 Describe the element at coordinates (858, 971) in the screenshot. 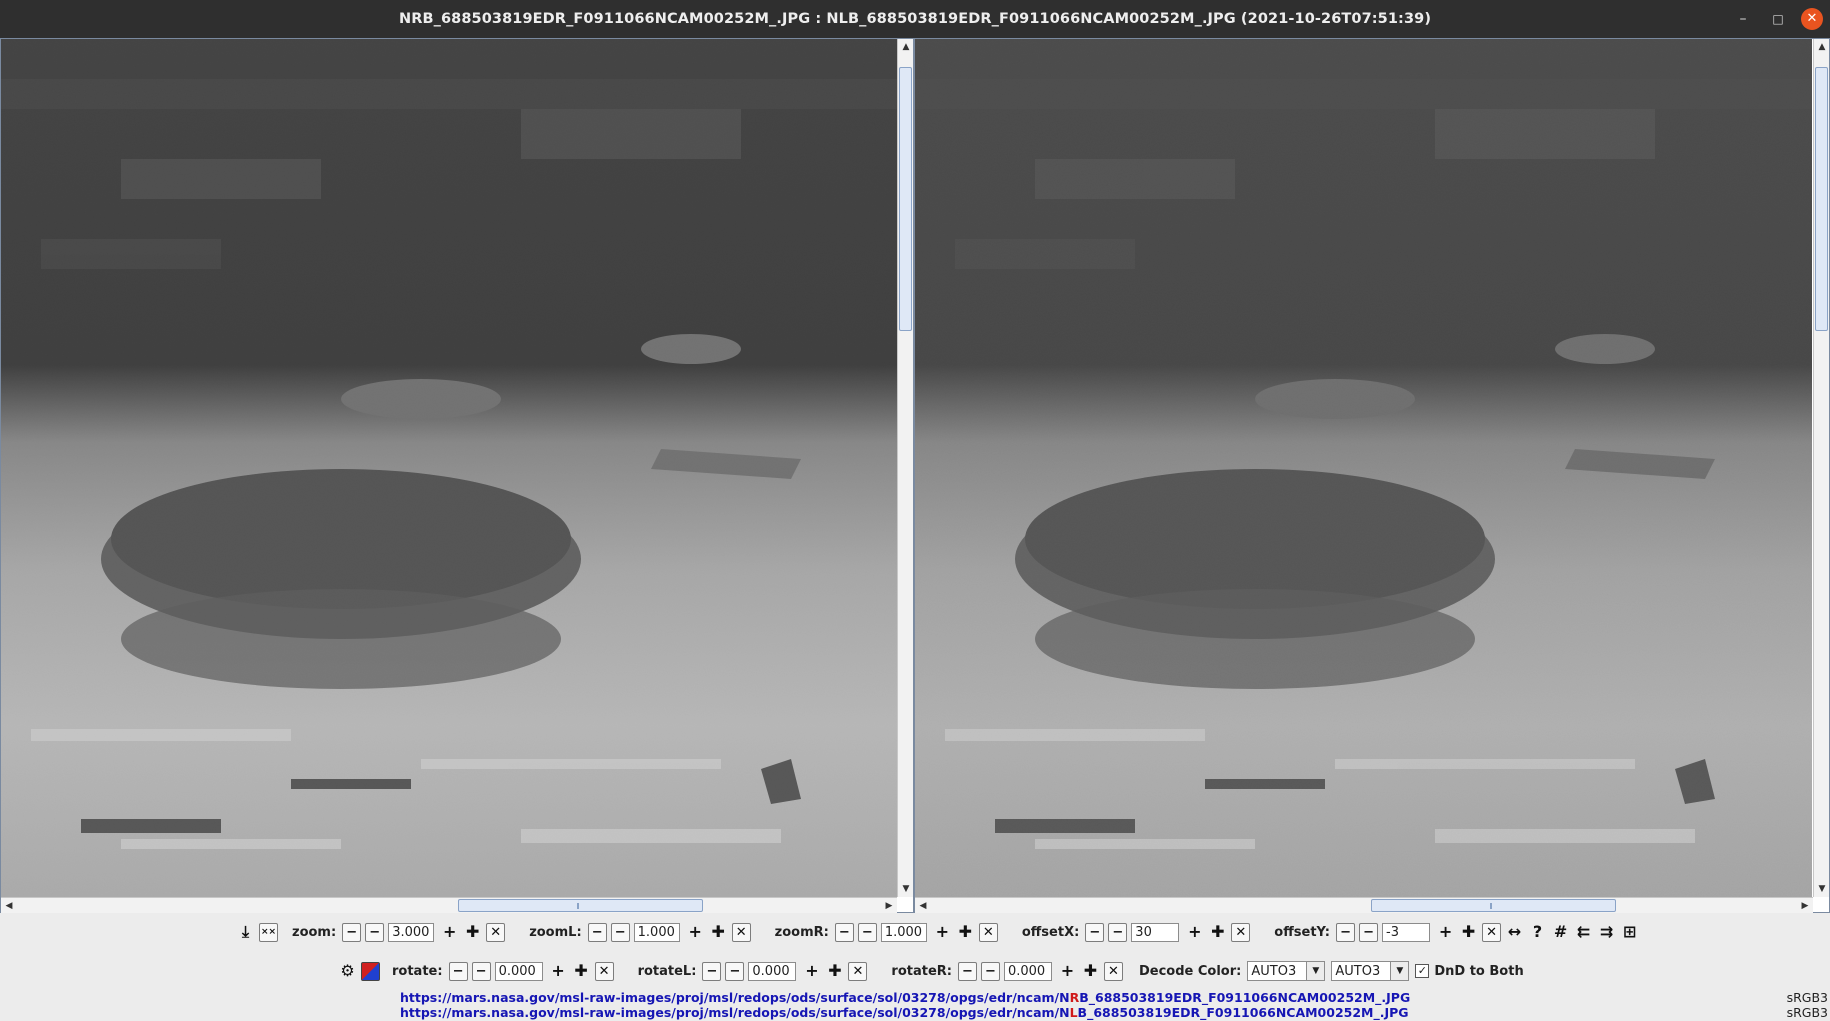

I see `rotateL-reset-button: ✕` at that location.